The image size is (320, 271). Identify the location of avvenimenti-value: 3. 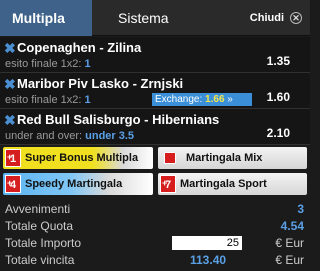
(300, 209).